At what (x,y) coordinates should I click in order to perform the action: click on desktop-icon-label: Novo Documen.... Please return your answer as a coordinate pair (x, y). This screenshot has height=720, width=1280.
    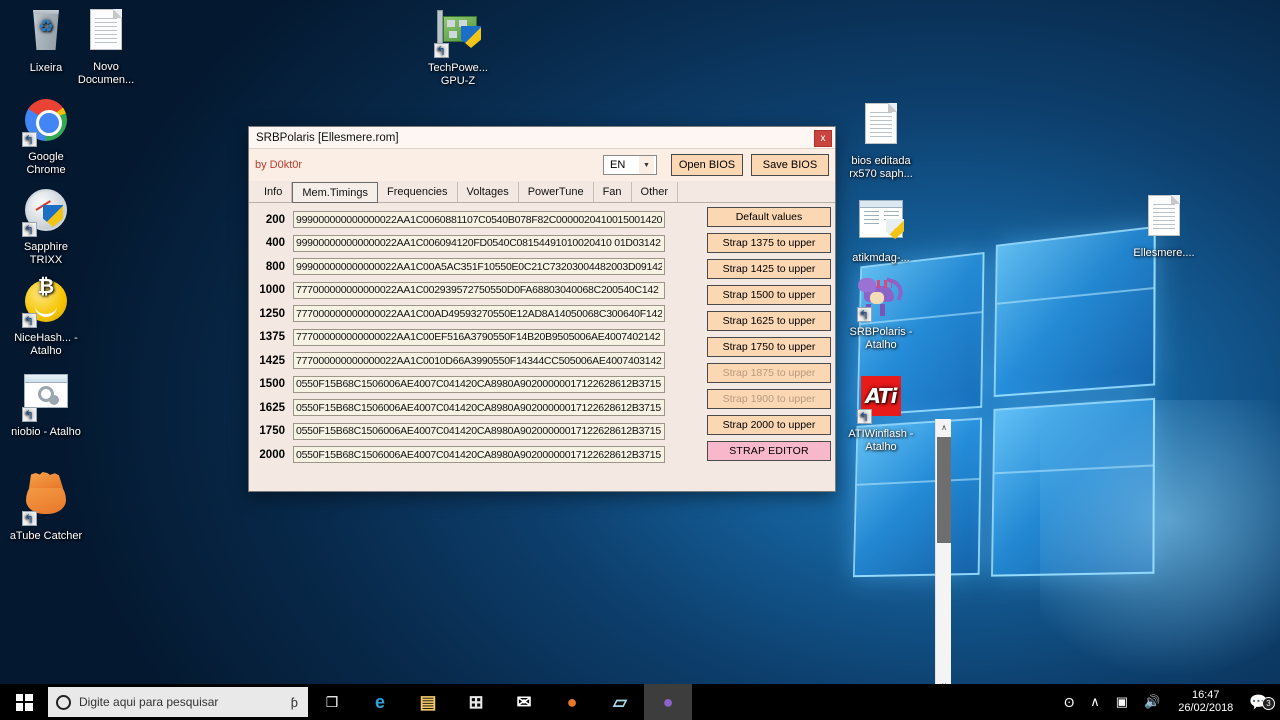
    Looking at the image, I should click on (106, 73).